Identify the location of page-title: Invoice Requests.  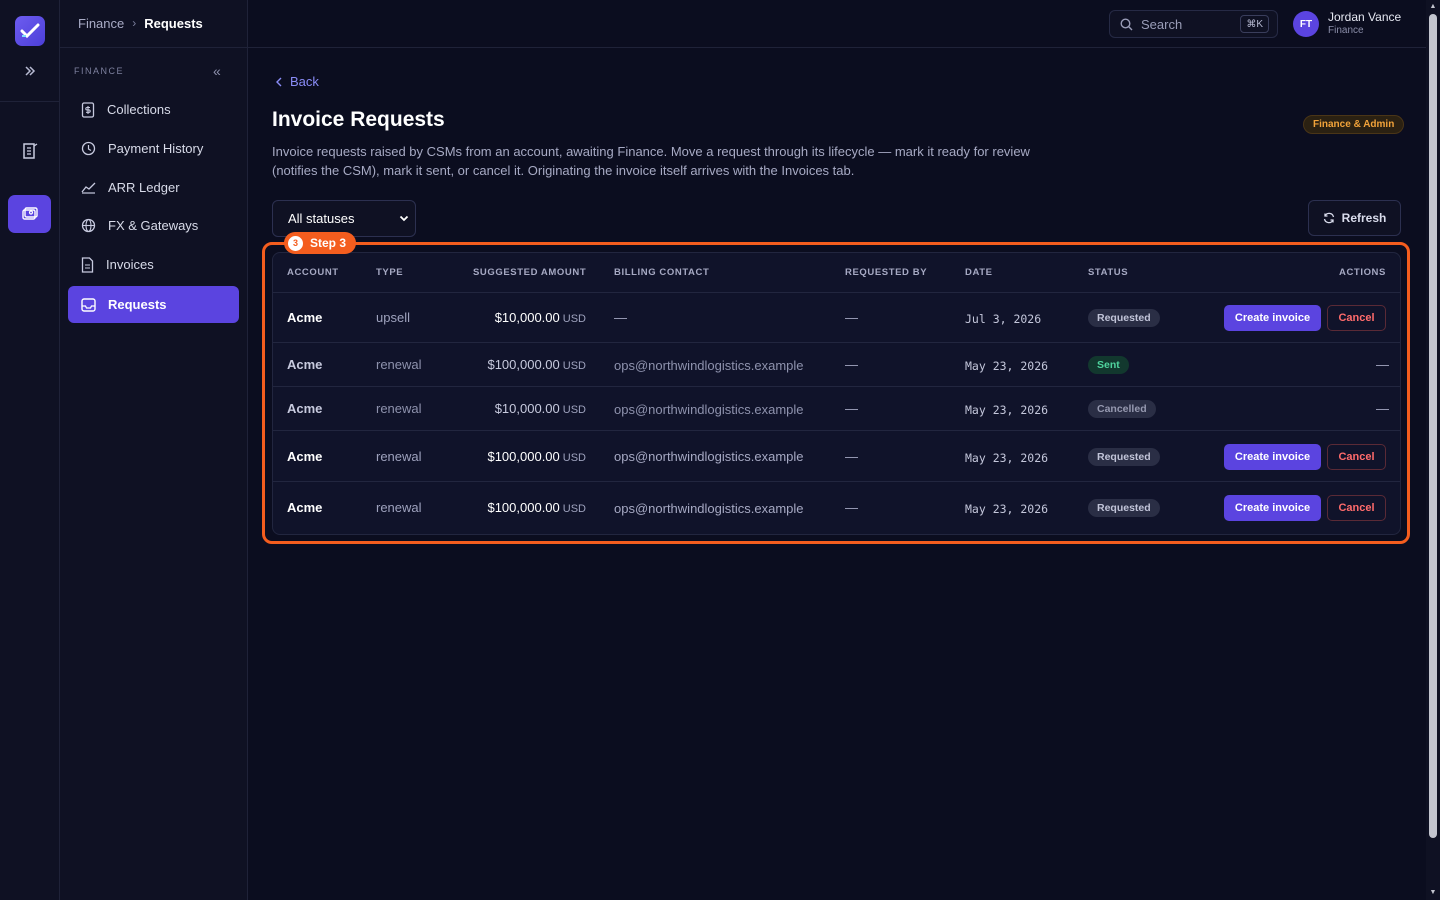
(358, 119).